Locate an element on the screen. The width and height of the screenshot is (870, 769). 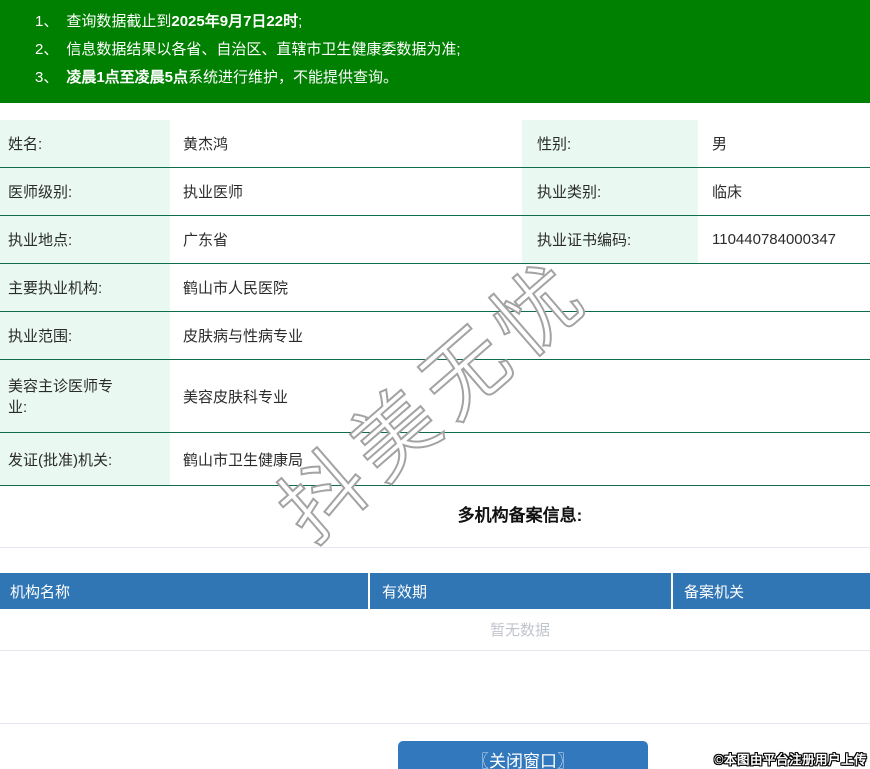
field-value-practice-category: 临床 is located at coordinates (727, 192).